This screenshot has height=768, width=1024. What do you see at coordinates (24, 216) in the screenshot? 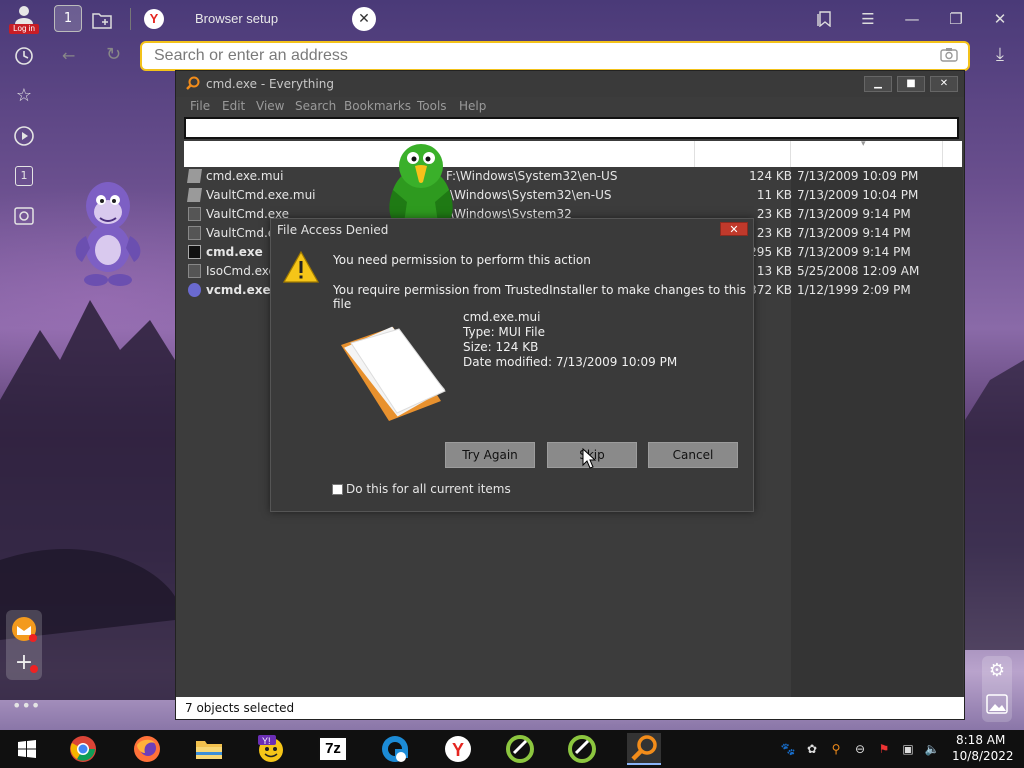
I see `screenshot-icon` at bounding box center [24, 216].